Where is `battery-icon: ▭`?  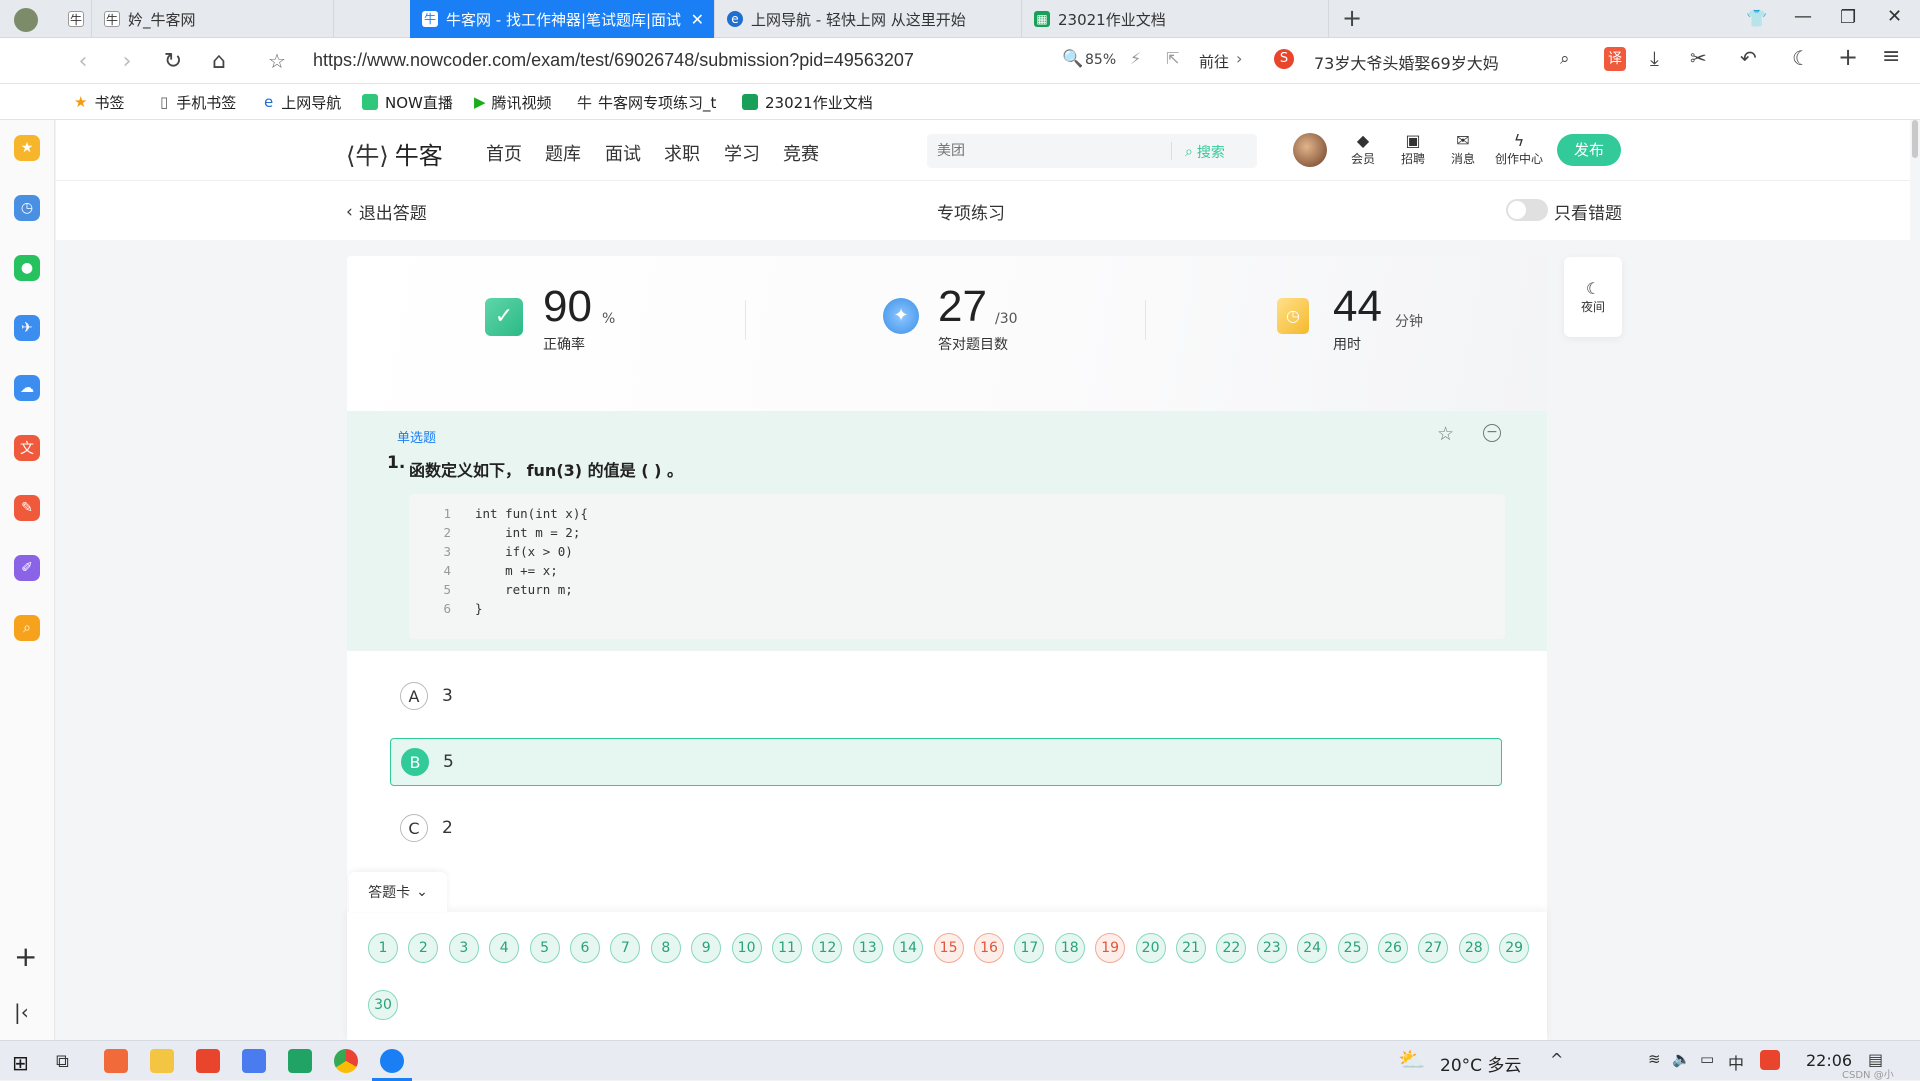 battery-icon: ▭ is located at coordinates (1707, 1059).